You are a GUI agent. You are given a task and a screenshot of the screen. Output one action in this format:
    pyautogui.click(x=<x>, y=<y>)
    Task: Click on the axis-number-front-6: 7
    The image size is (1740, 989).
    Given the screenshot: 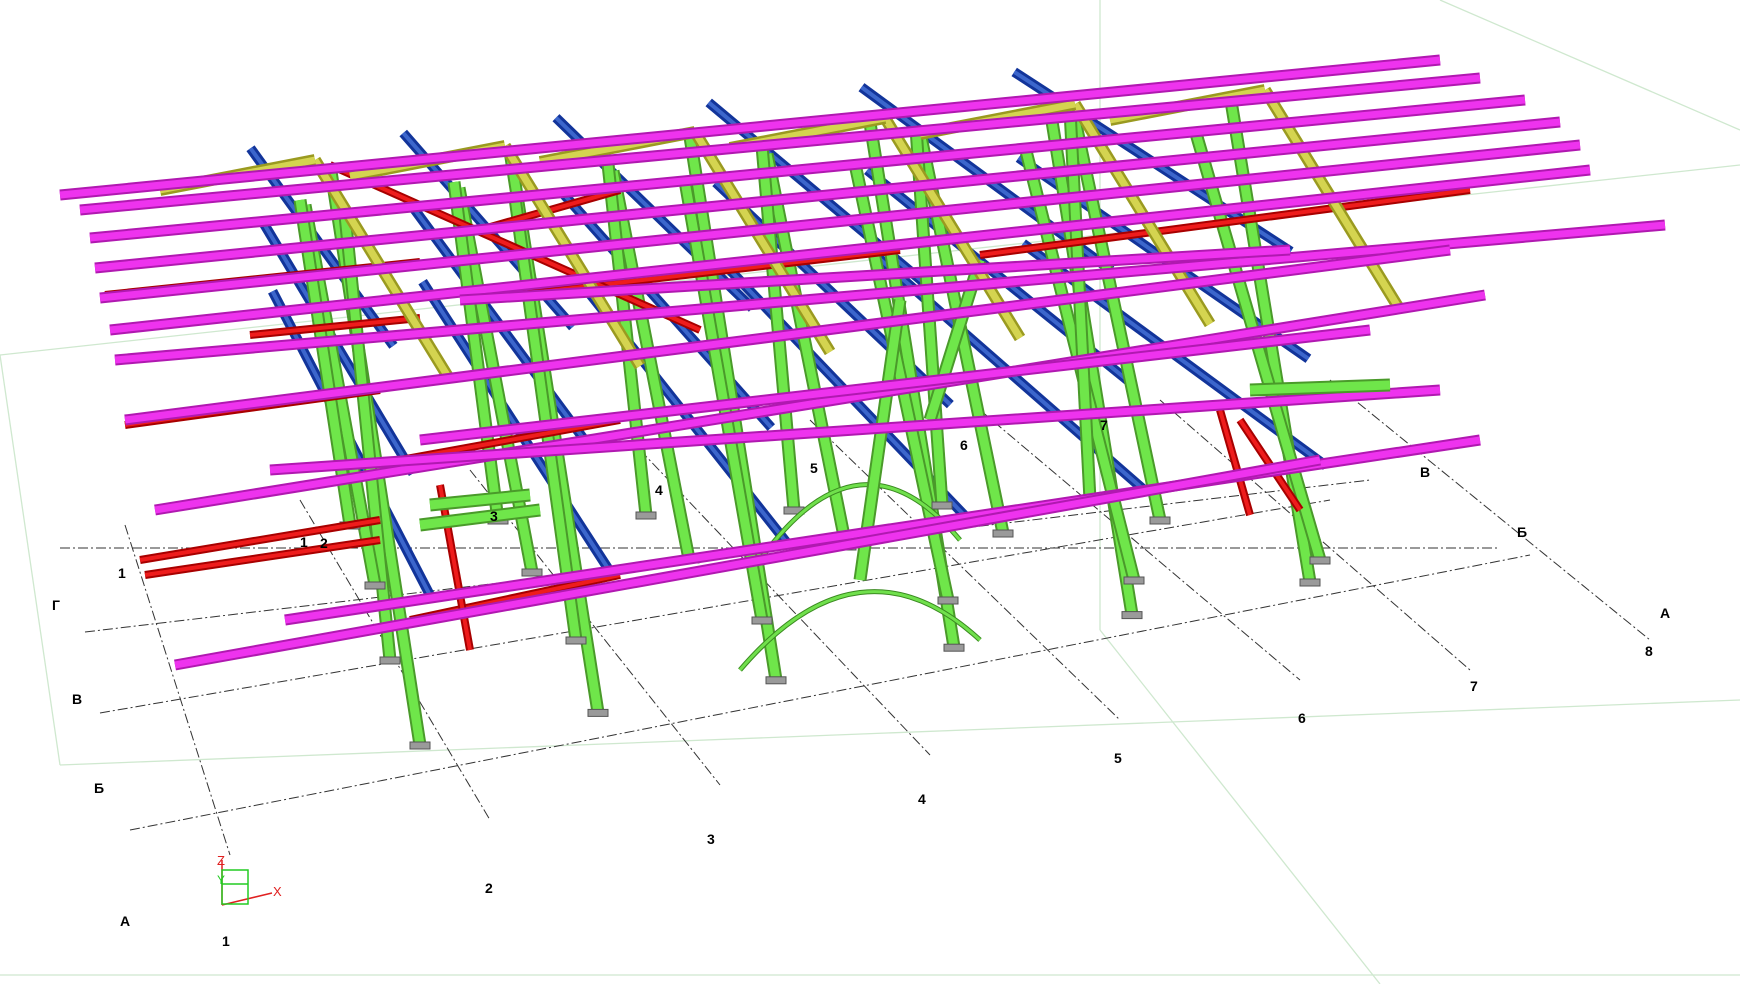 What is the action you would take?
    pyautogui.click(x=1474, y=686)
    